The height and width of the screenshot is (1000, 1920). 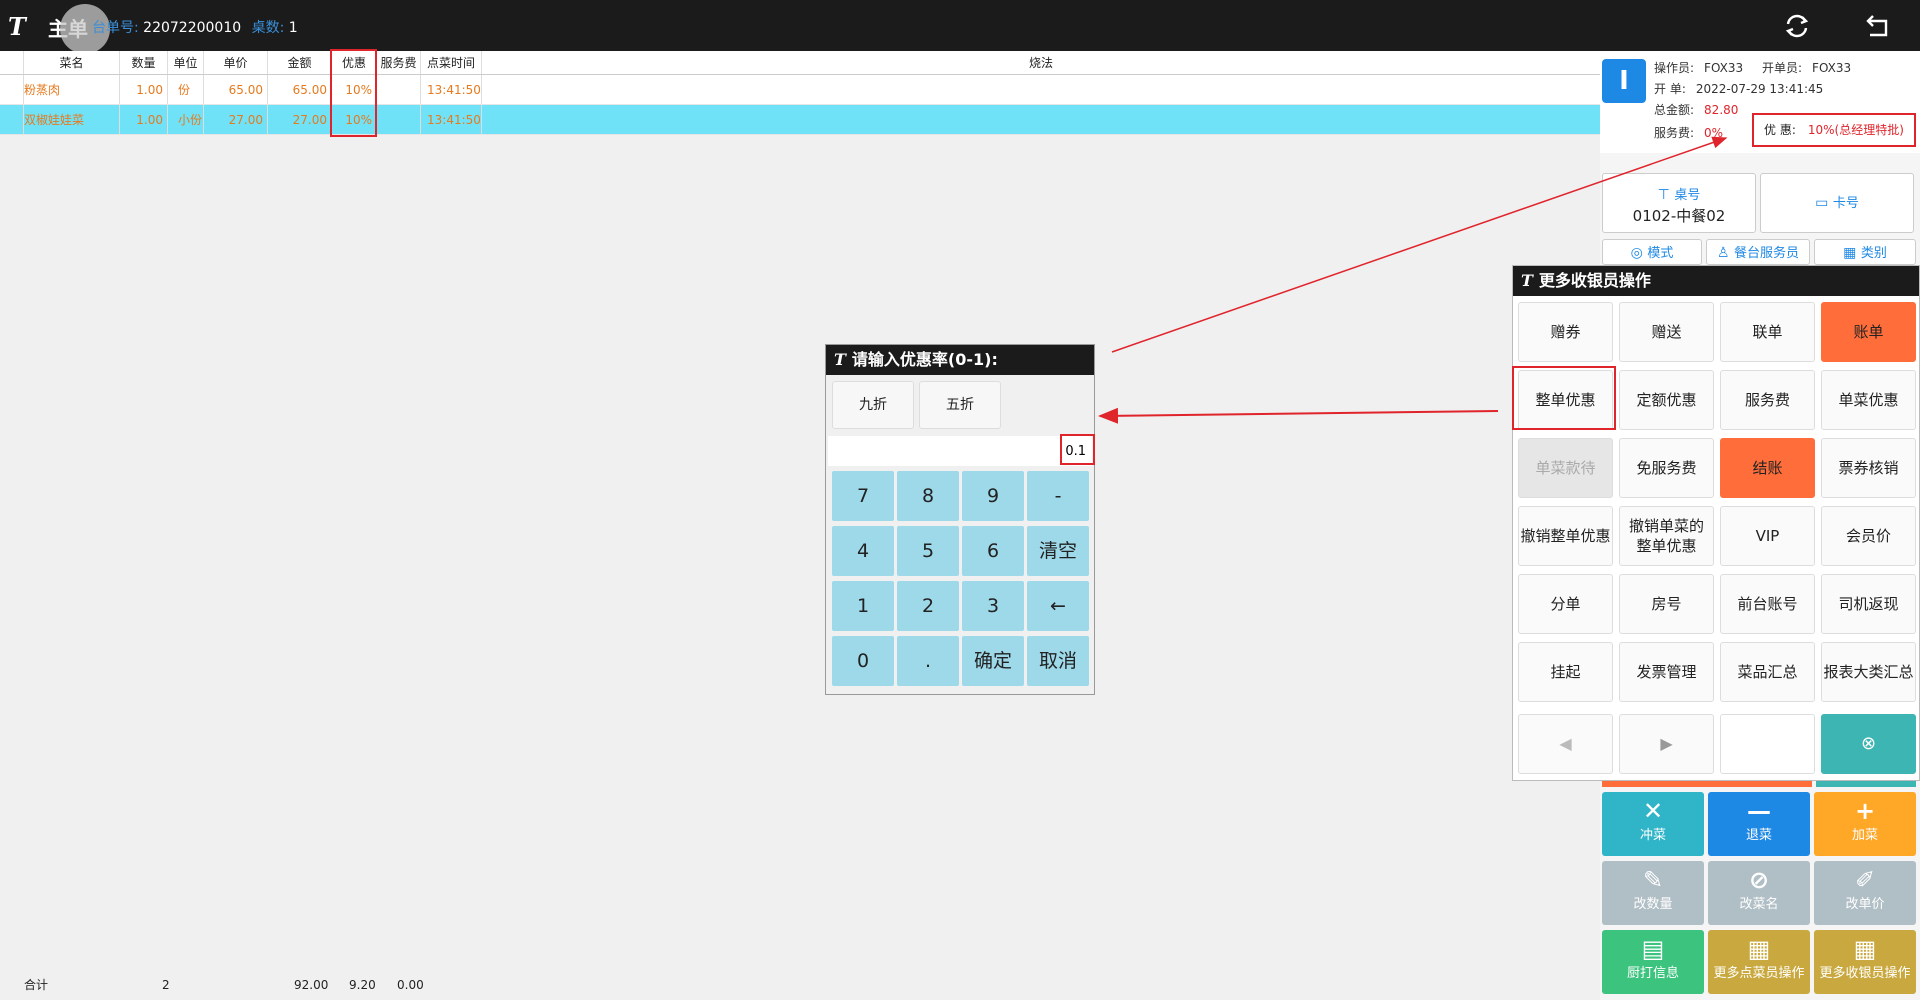 What do you see at coordinates (1780, 130) in the screenshot?
I see `discount-label: 优 惠:` at bounding box center [1780, 130].